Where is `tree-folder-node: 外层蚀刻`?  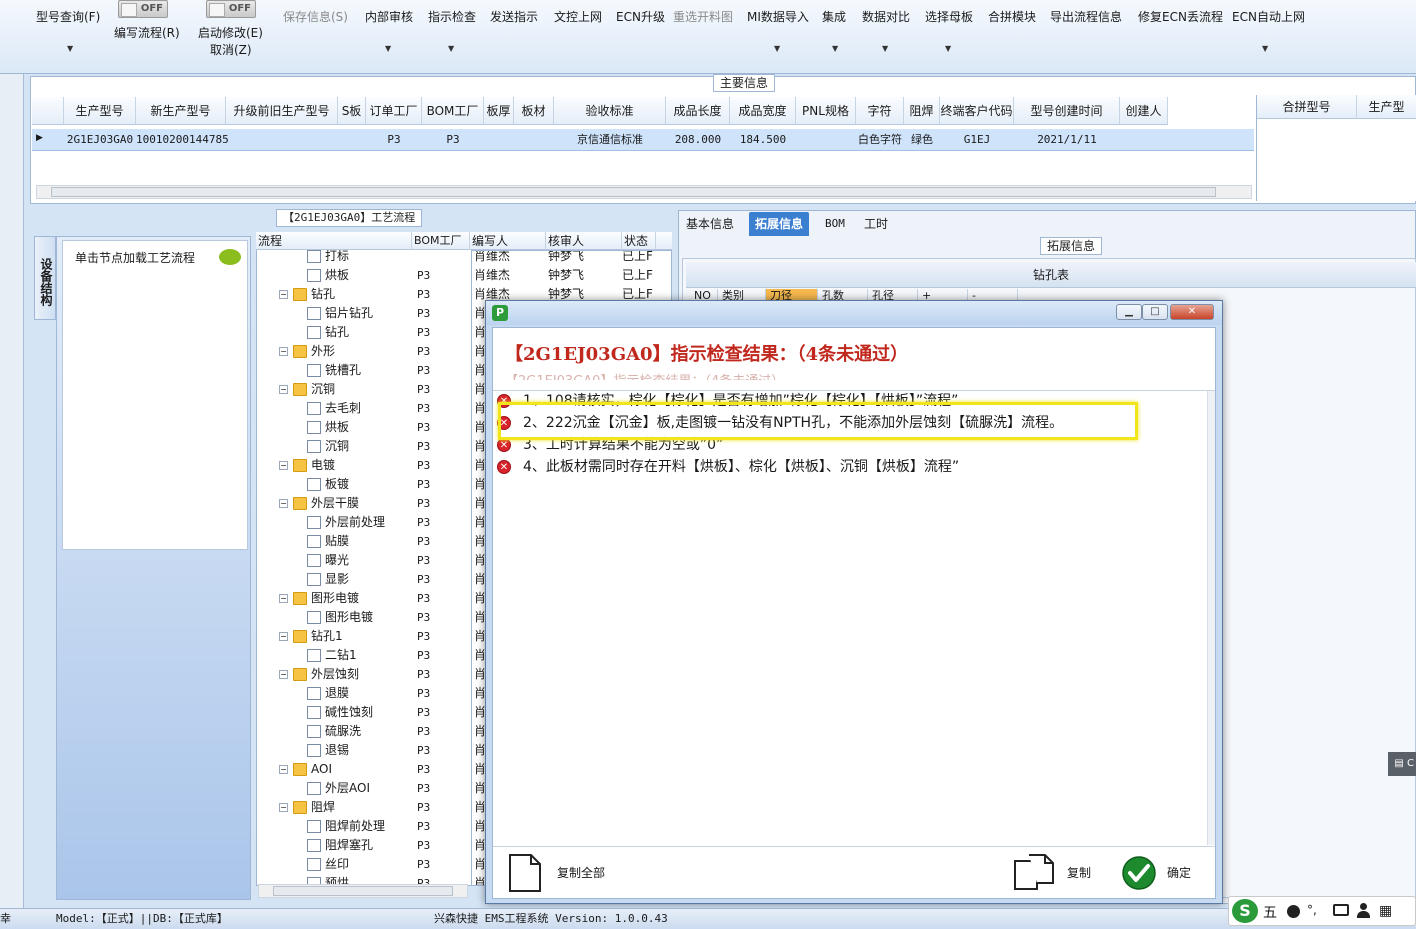 tree-folder-node: 外层蚀刻 is located at coordinates (326, 674).